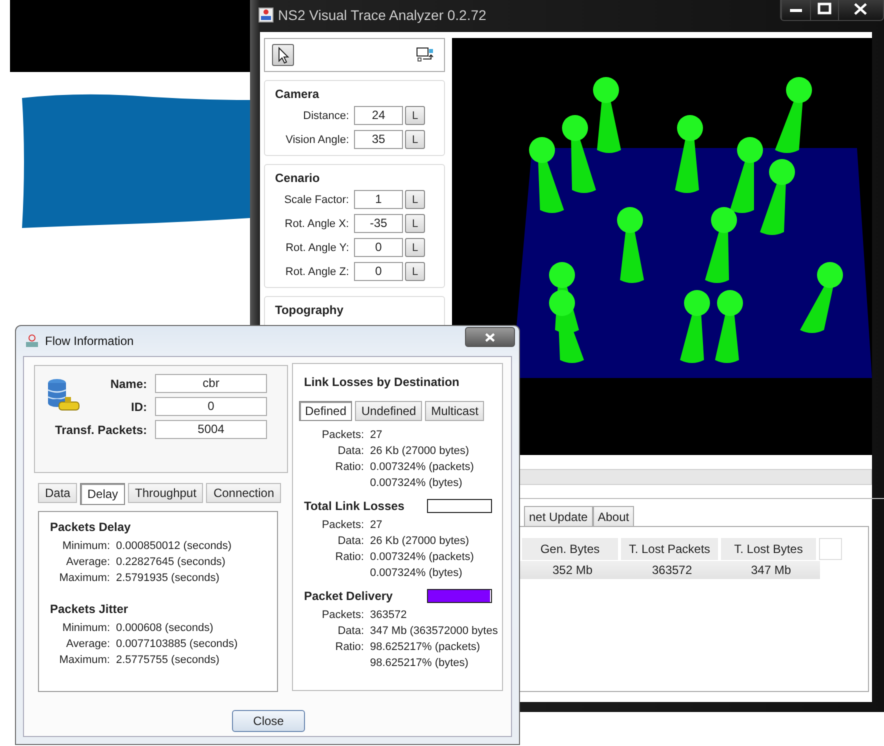 The image size is (884, 746). What do you see at coordinates (378, 223) in the screenshot?
I see `number-field: -35` at bounding box center [378, 223].